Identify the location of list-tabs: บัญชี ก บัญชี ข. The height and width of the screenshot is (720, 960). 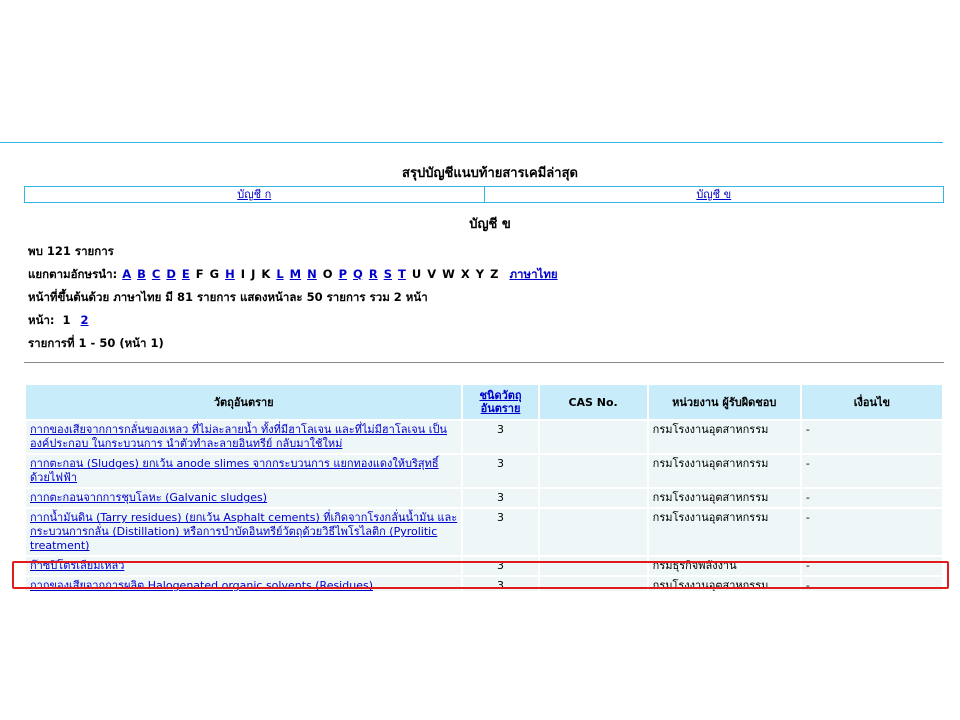
(484, 194).